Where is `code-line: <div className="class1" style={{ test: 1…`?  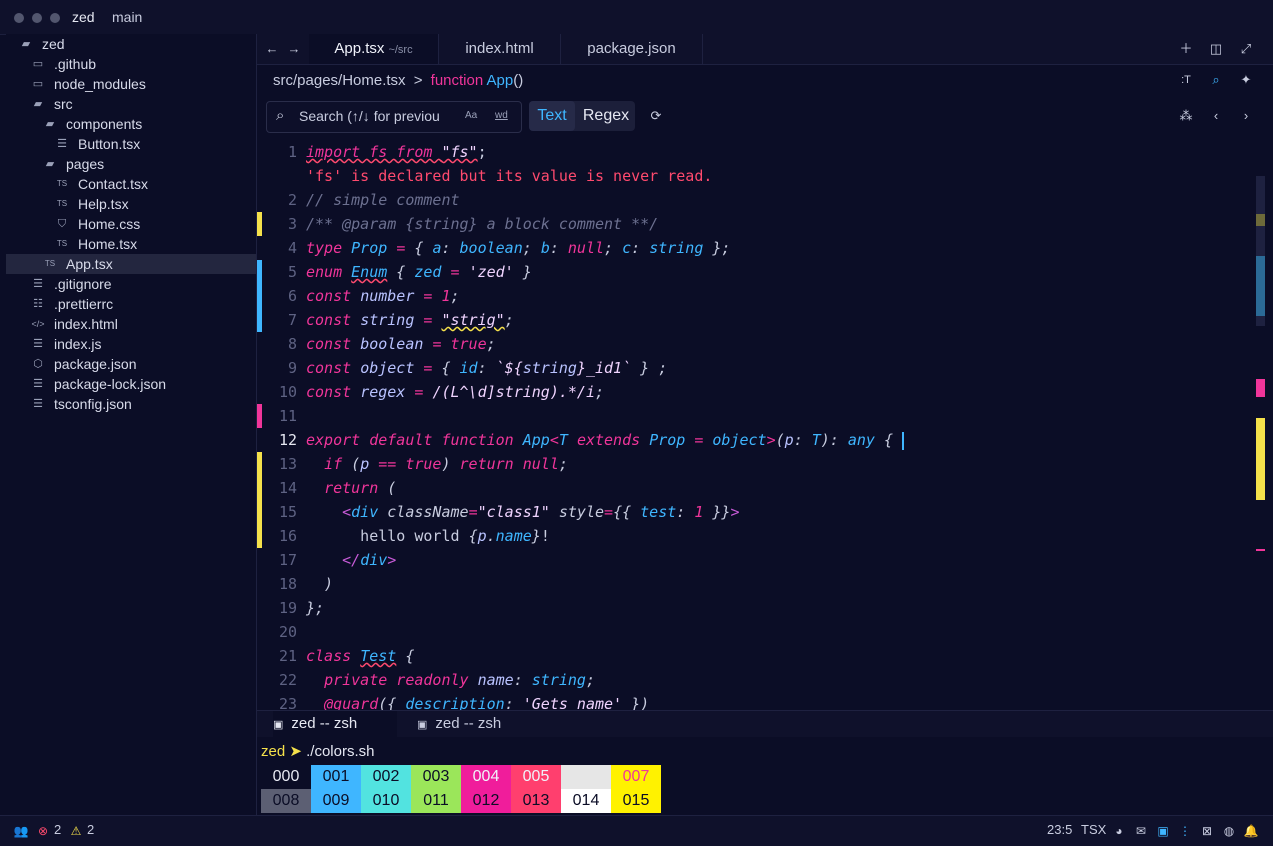
code-line: <div className="class1" style={{ test: 1… is located at coordinates (541, 512).